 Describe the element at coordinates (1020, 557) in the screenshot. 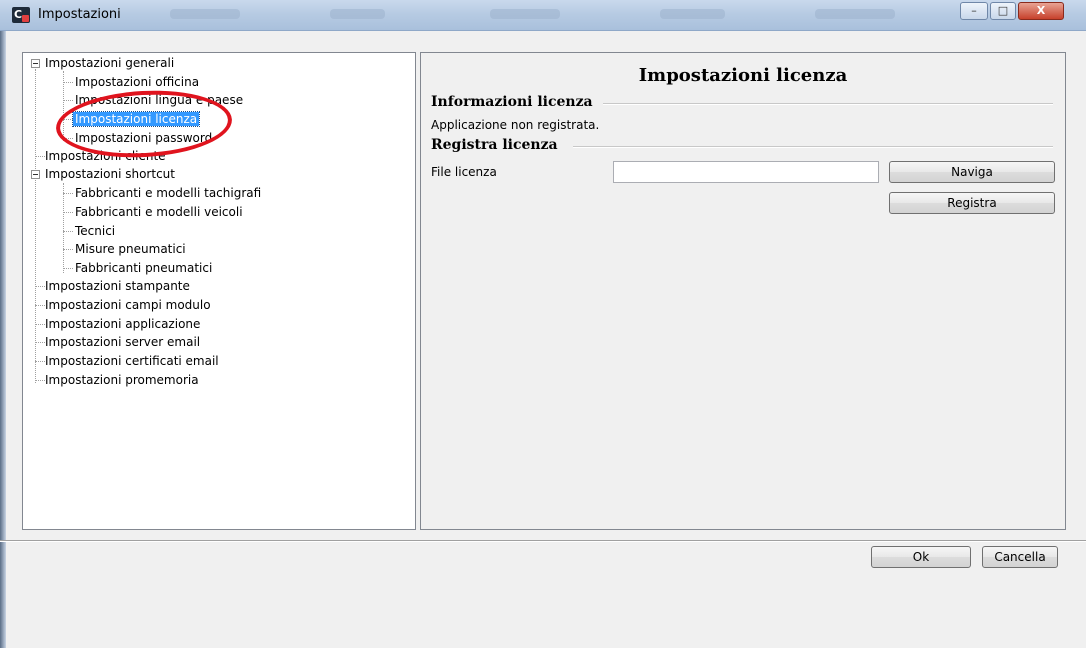

I see `cancel-button: Cancella` at that location.